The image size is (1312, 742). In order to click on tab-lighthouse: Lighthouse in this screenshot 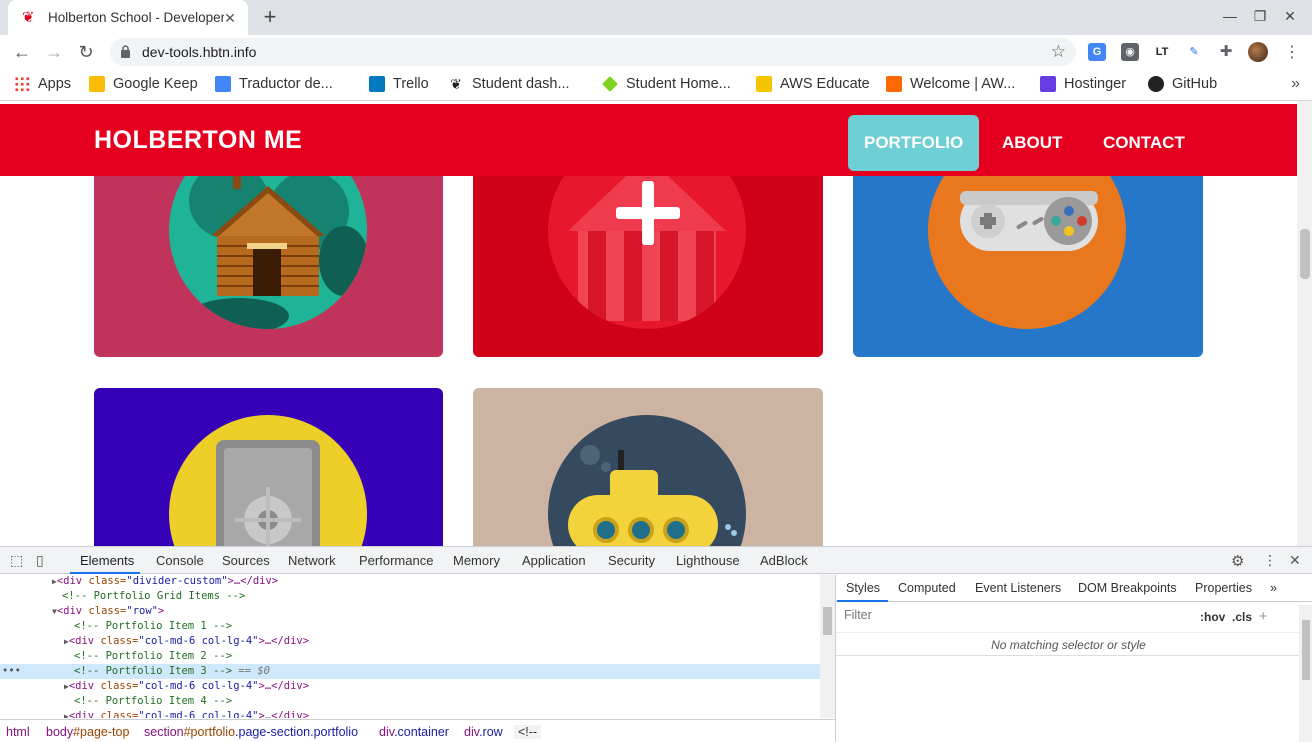, I will do `click(708, 560)`.